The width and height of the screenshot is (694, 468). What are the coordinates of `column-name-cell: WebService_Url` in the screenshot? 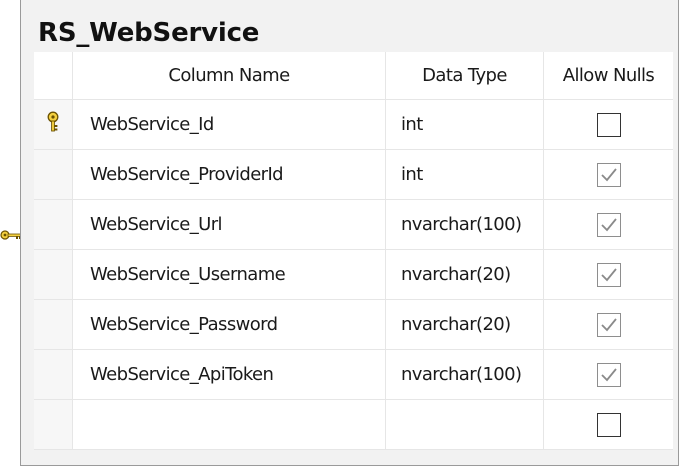 It's located at (229, 225).